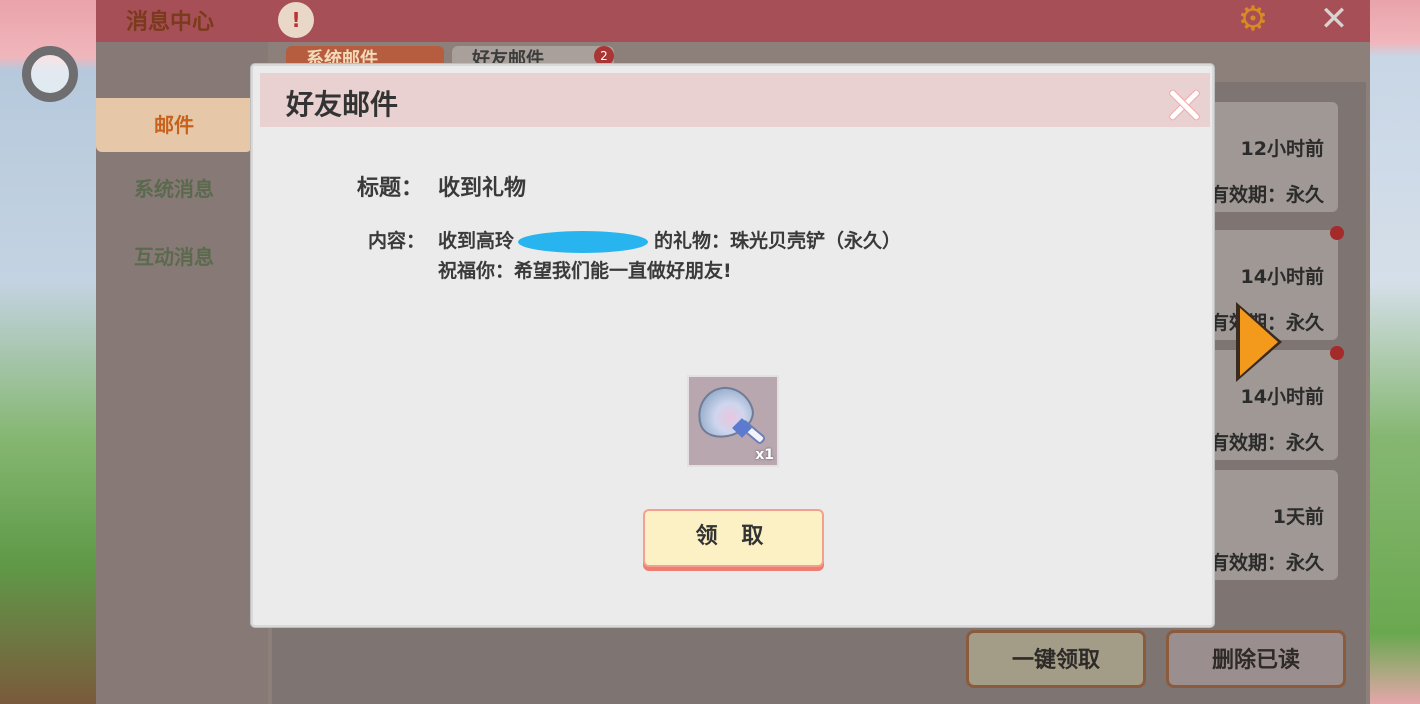 This screenshot has width=1420, height=704. Describe the element at coordinates (390, 188) in the screenshot. I see `subject-label: 标题：` at that location.